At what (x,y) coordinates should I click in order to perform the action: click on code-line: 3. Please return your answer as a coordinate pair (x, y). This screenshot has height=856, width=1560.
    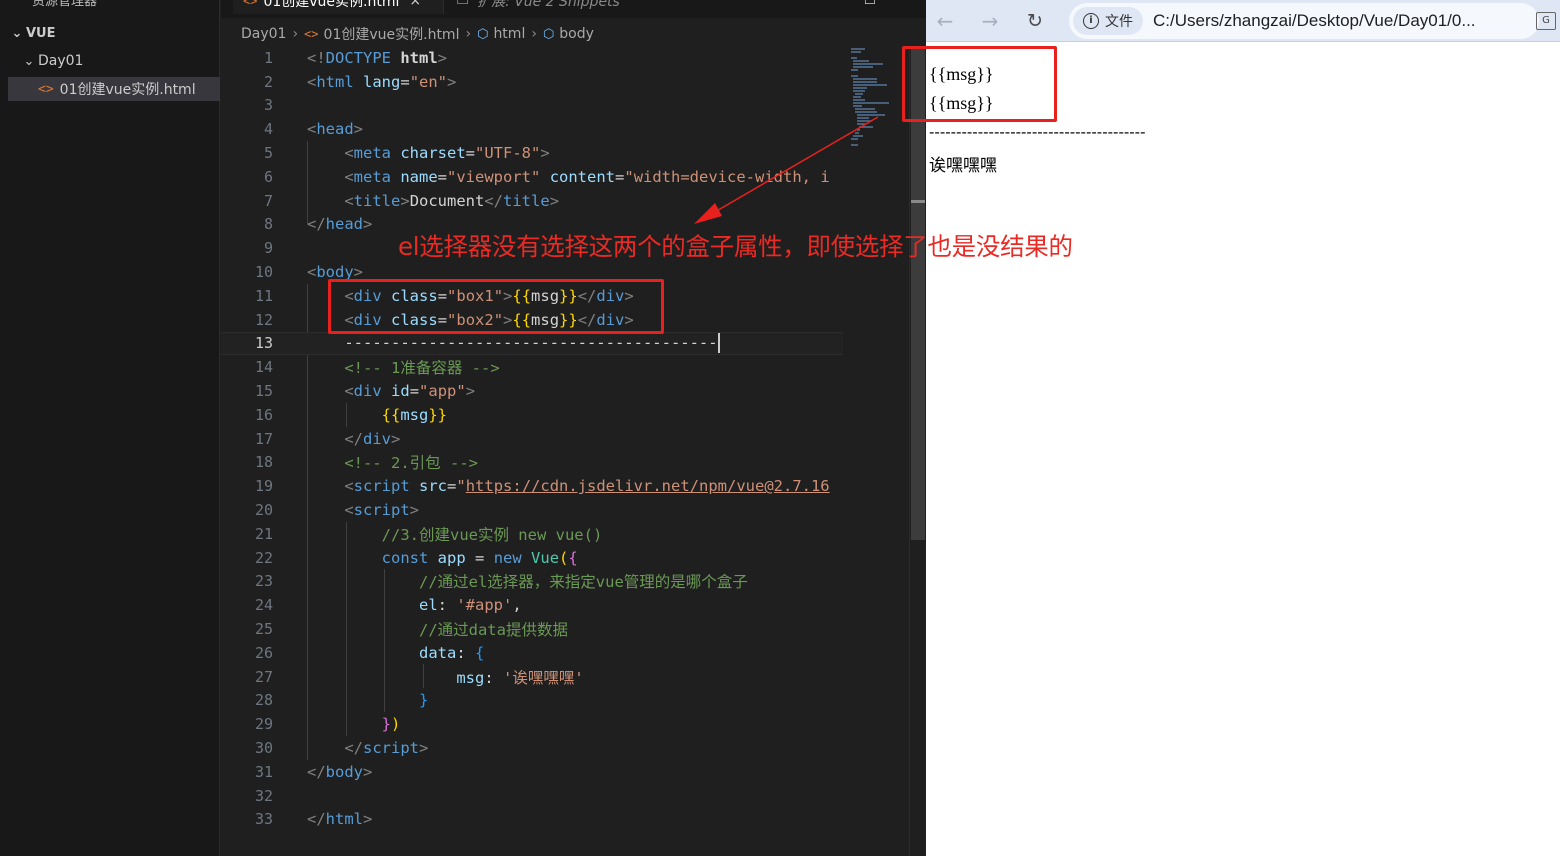
    Looking at the image, I should click on (268, 105).